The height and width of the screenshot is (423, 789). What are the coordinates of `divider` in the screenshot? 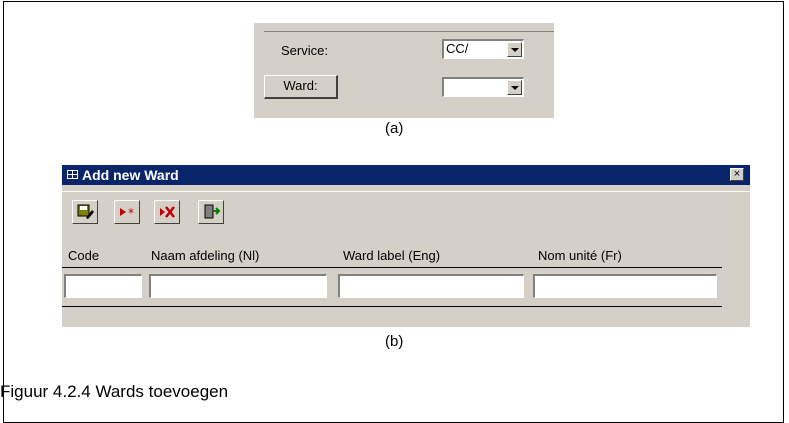 It's located at (409, 31).